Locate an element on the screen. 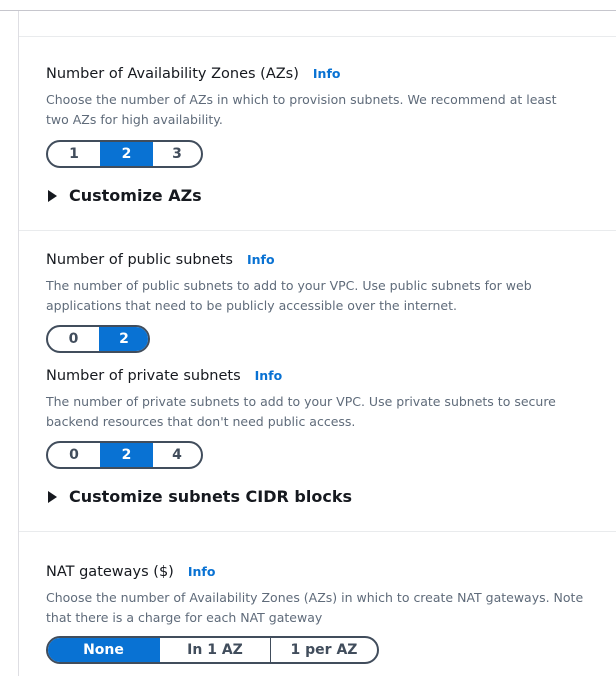 The height and width of the screenshot is (676, 616). private-subnets-option-0: 0 is located at coordinates (74, 455).